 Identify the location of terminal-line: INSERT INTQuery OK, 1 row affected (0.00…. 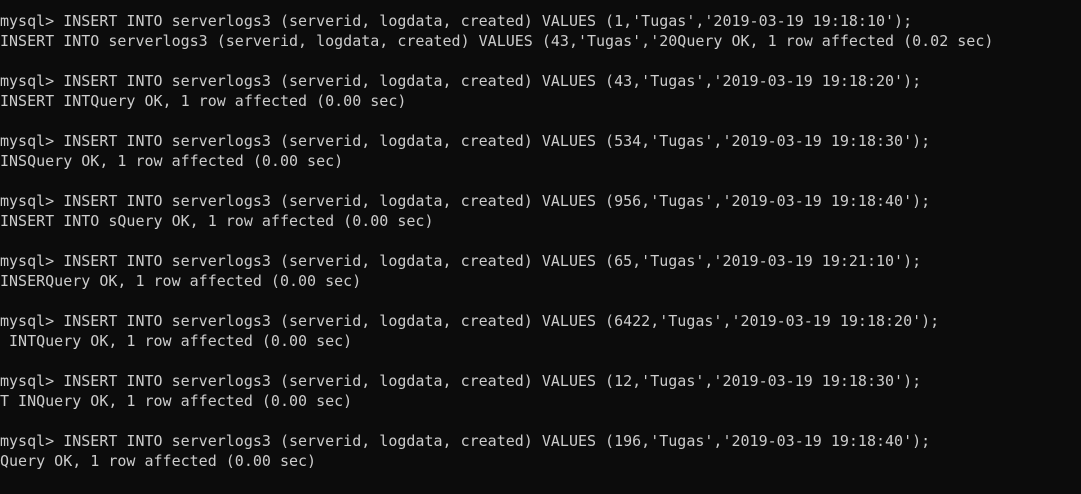
(203, 101).